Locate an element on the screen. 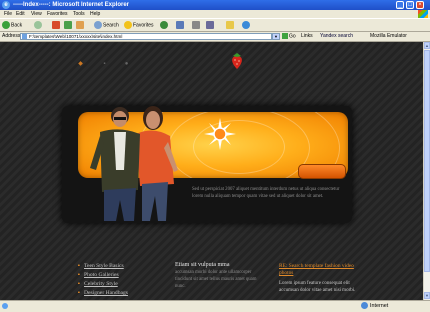  messenger-icon is located at coordinates (246, 25).